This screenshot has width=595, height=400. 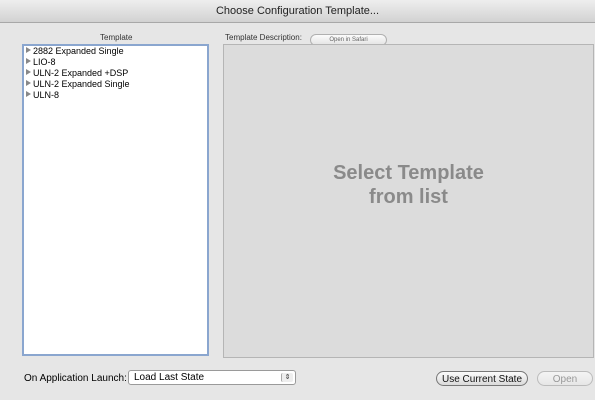 I want to click on list-item: LIO-8, so click(x=115, y=62).